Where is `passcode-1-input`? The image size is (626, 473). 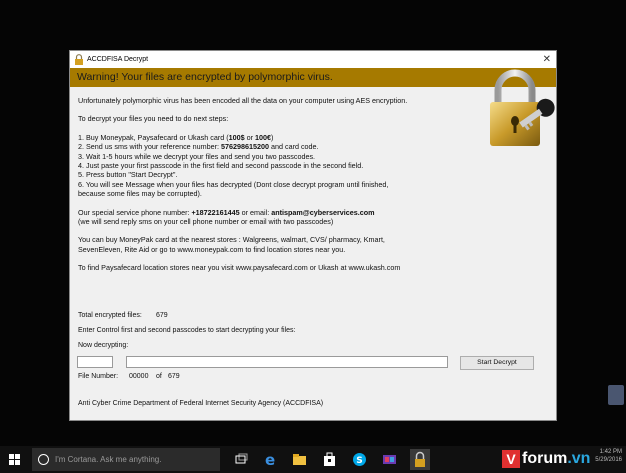
passcode-1-input is located at coordinates (95, 362).